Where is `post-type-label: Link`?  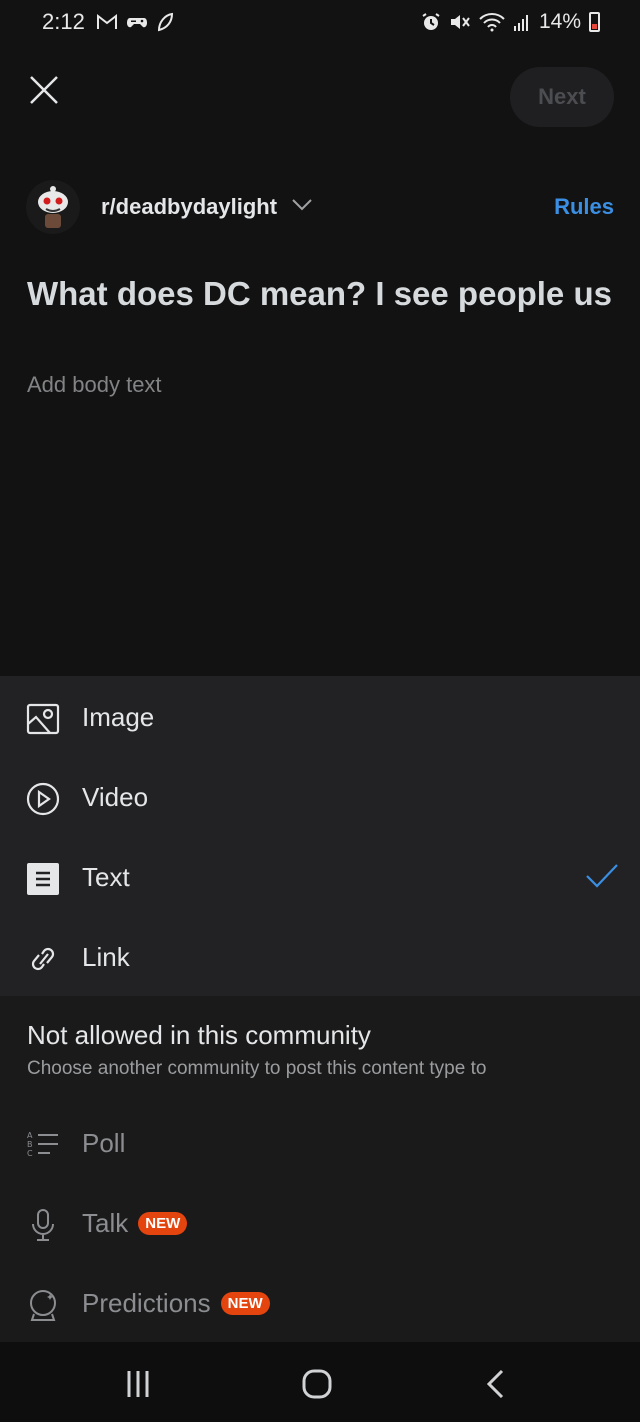
post-type-label: Link is located at coordinates (106, 957).